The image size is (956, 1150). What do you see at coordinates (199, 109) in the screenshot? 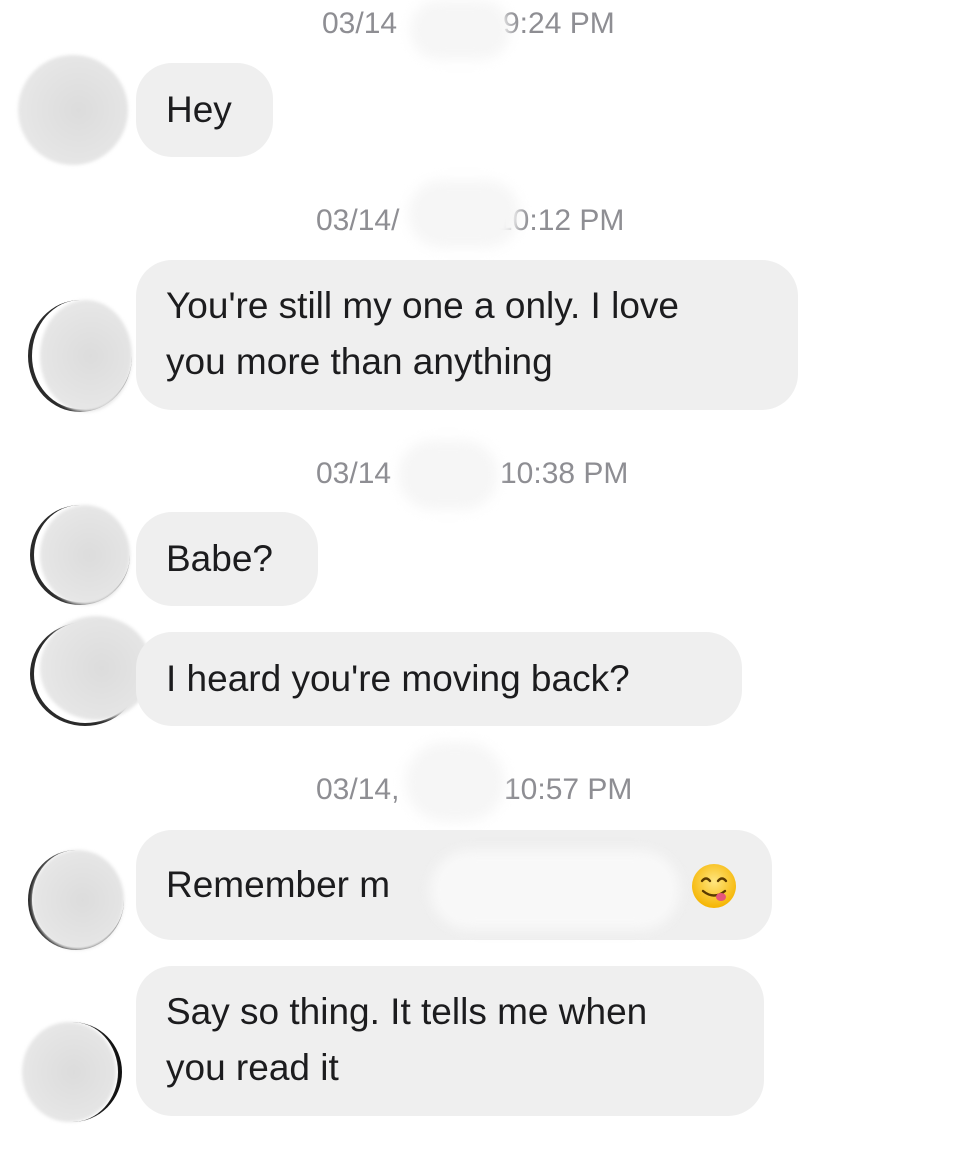
I see `message-text: Hey` at bounding box center [199, 109].